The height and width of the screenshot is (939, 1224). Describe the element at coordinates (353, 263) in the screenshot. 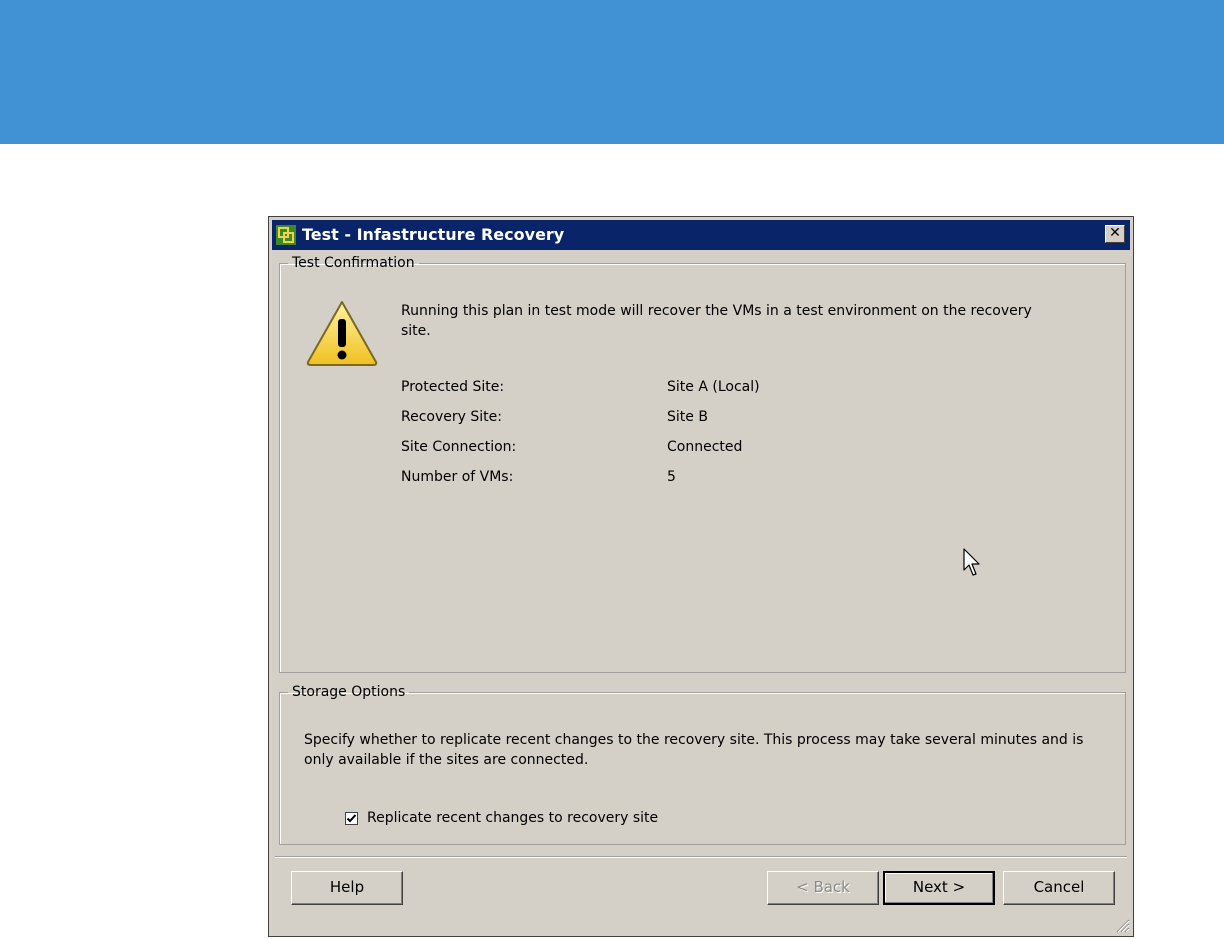

I see `test-confirmation-legend: Test Confirmation` at that location.